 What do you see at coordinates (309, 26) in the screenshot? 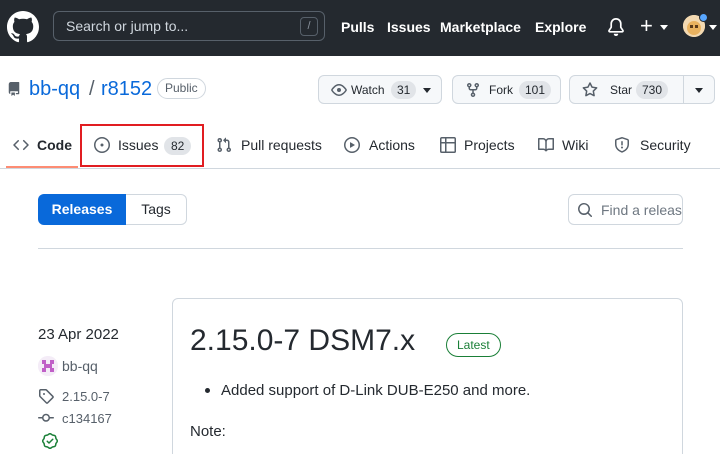
I see `search-shortcut-key: /` at bounding box center [309, 26].